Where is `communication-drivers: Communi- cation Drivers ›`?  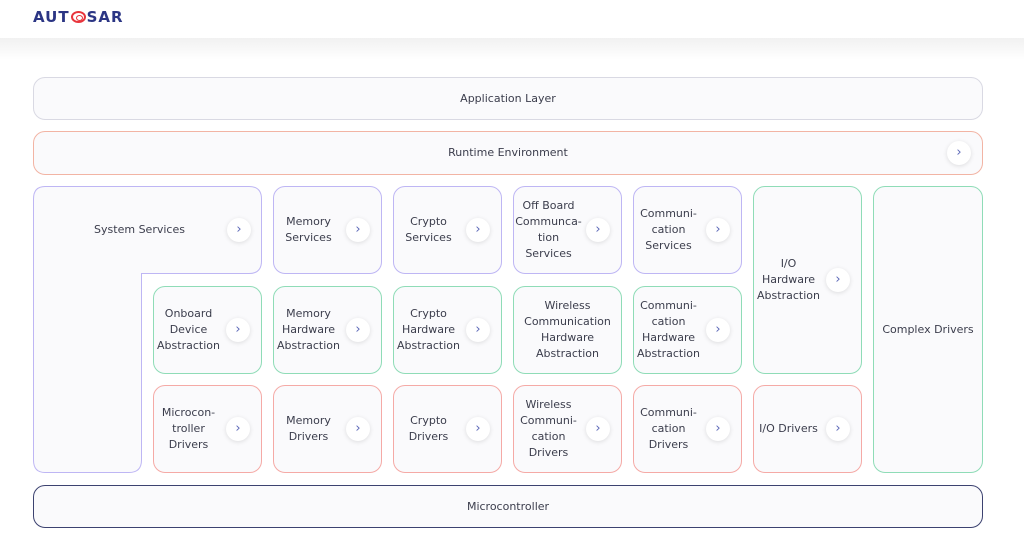
communication-drivers: Communi- cation Drivers › is located at coordinates (687, 429).